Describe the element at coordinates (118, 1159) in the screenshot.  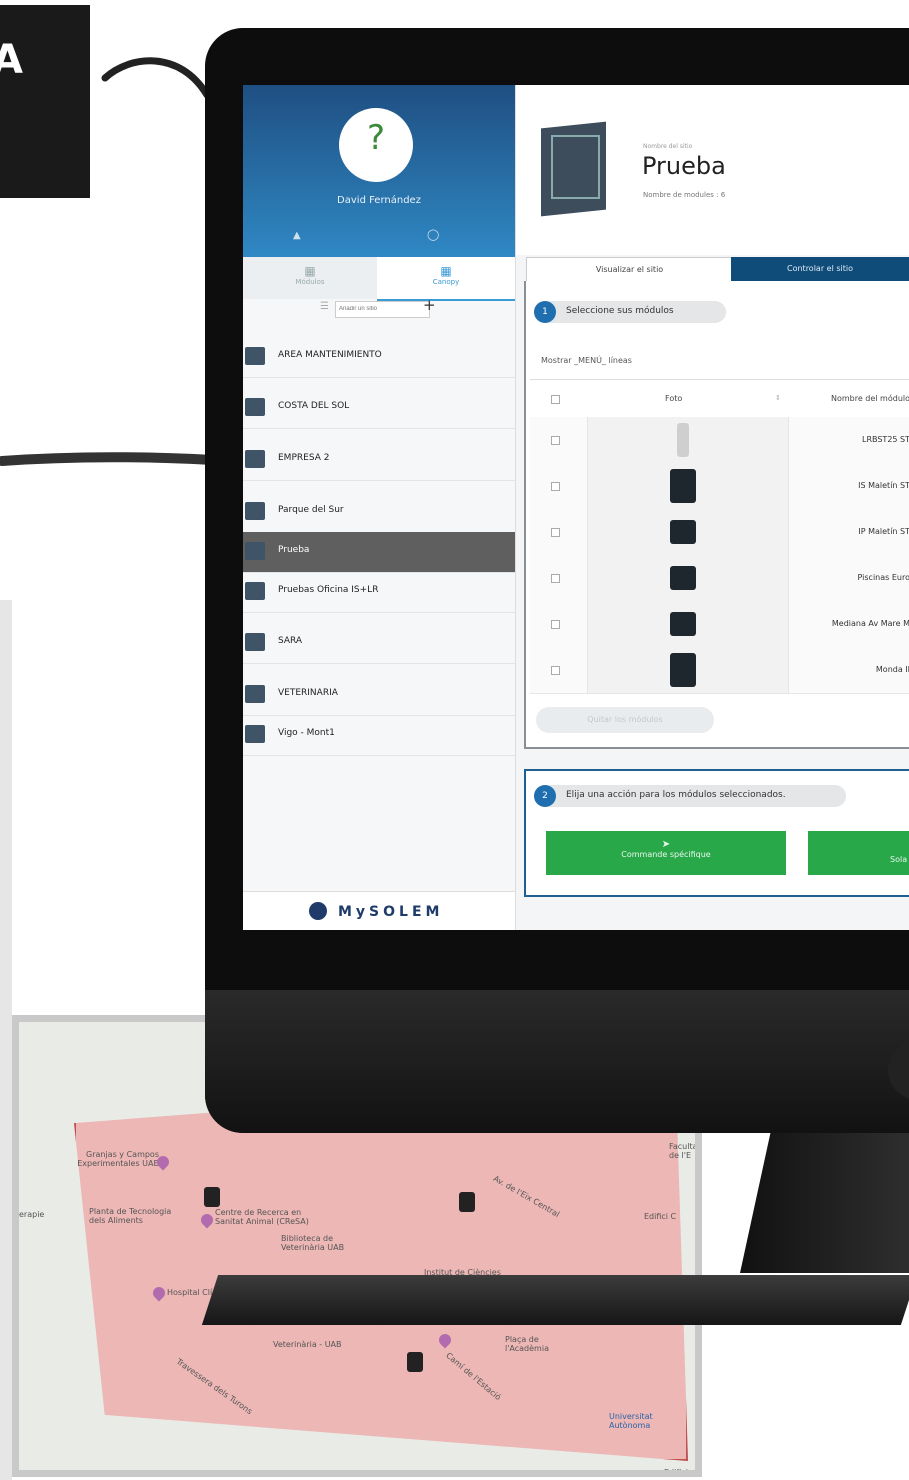
I see `map-label: Granjas y Campos Experimentales UAB` at that location.